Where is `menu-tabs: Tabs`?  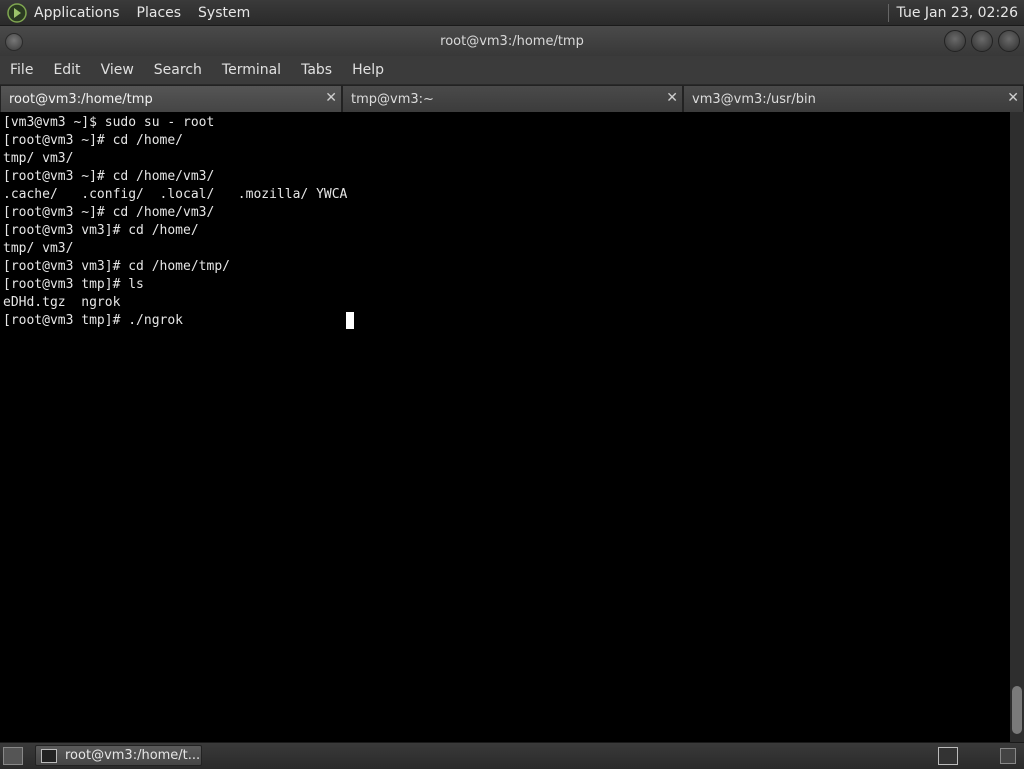 menu-tabs: Tabs is located at coordinates (316, 70).